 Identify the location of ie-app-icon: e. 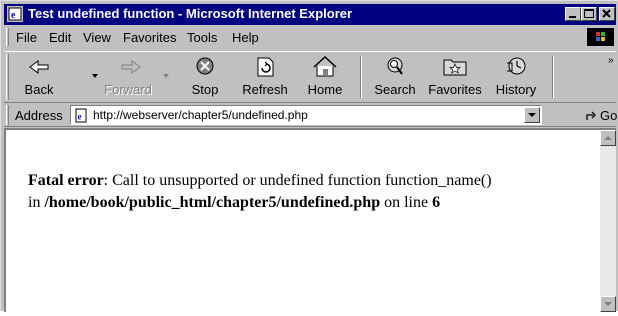
(15, 14).